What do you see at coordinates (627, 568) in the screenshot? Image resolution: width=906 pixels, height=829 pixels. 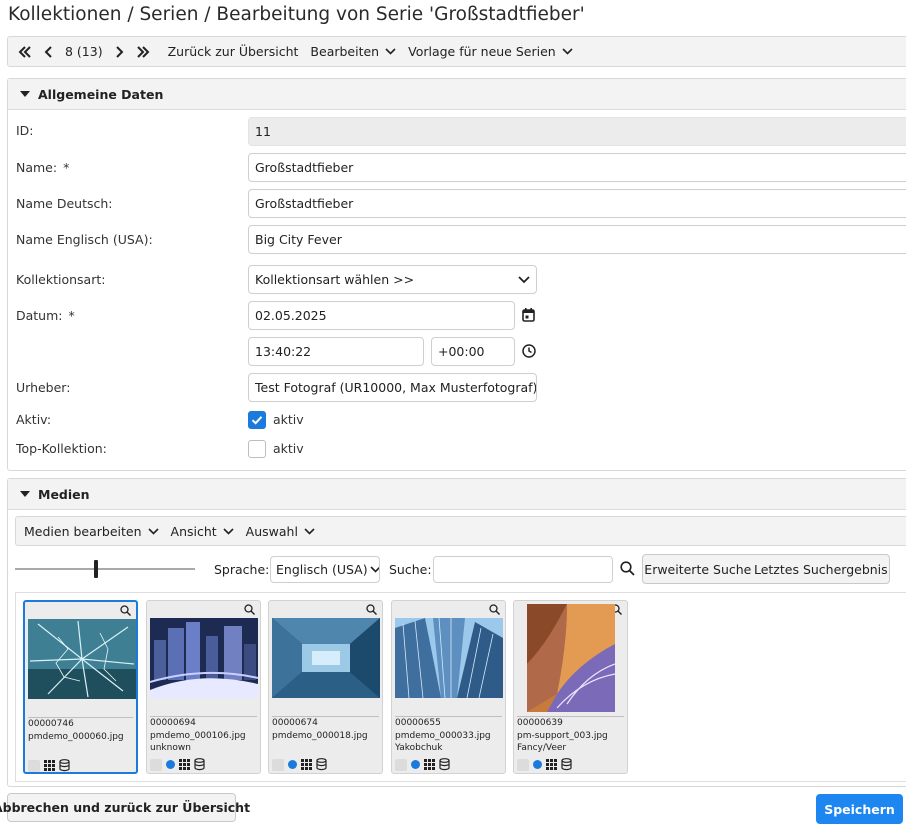 I see `search-icon` at bounding box center [627, 568].